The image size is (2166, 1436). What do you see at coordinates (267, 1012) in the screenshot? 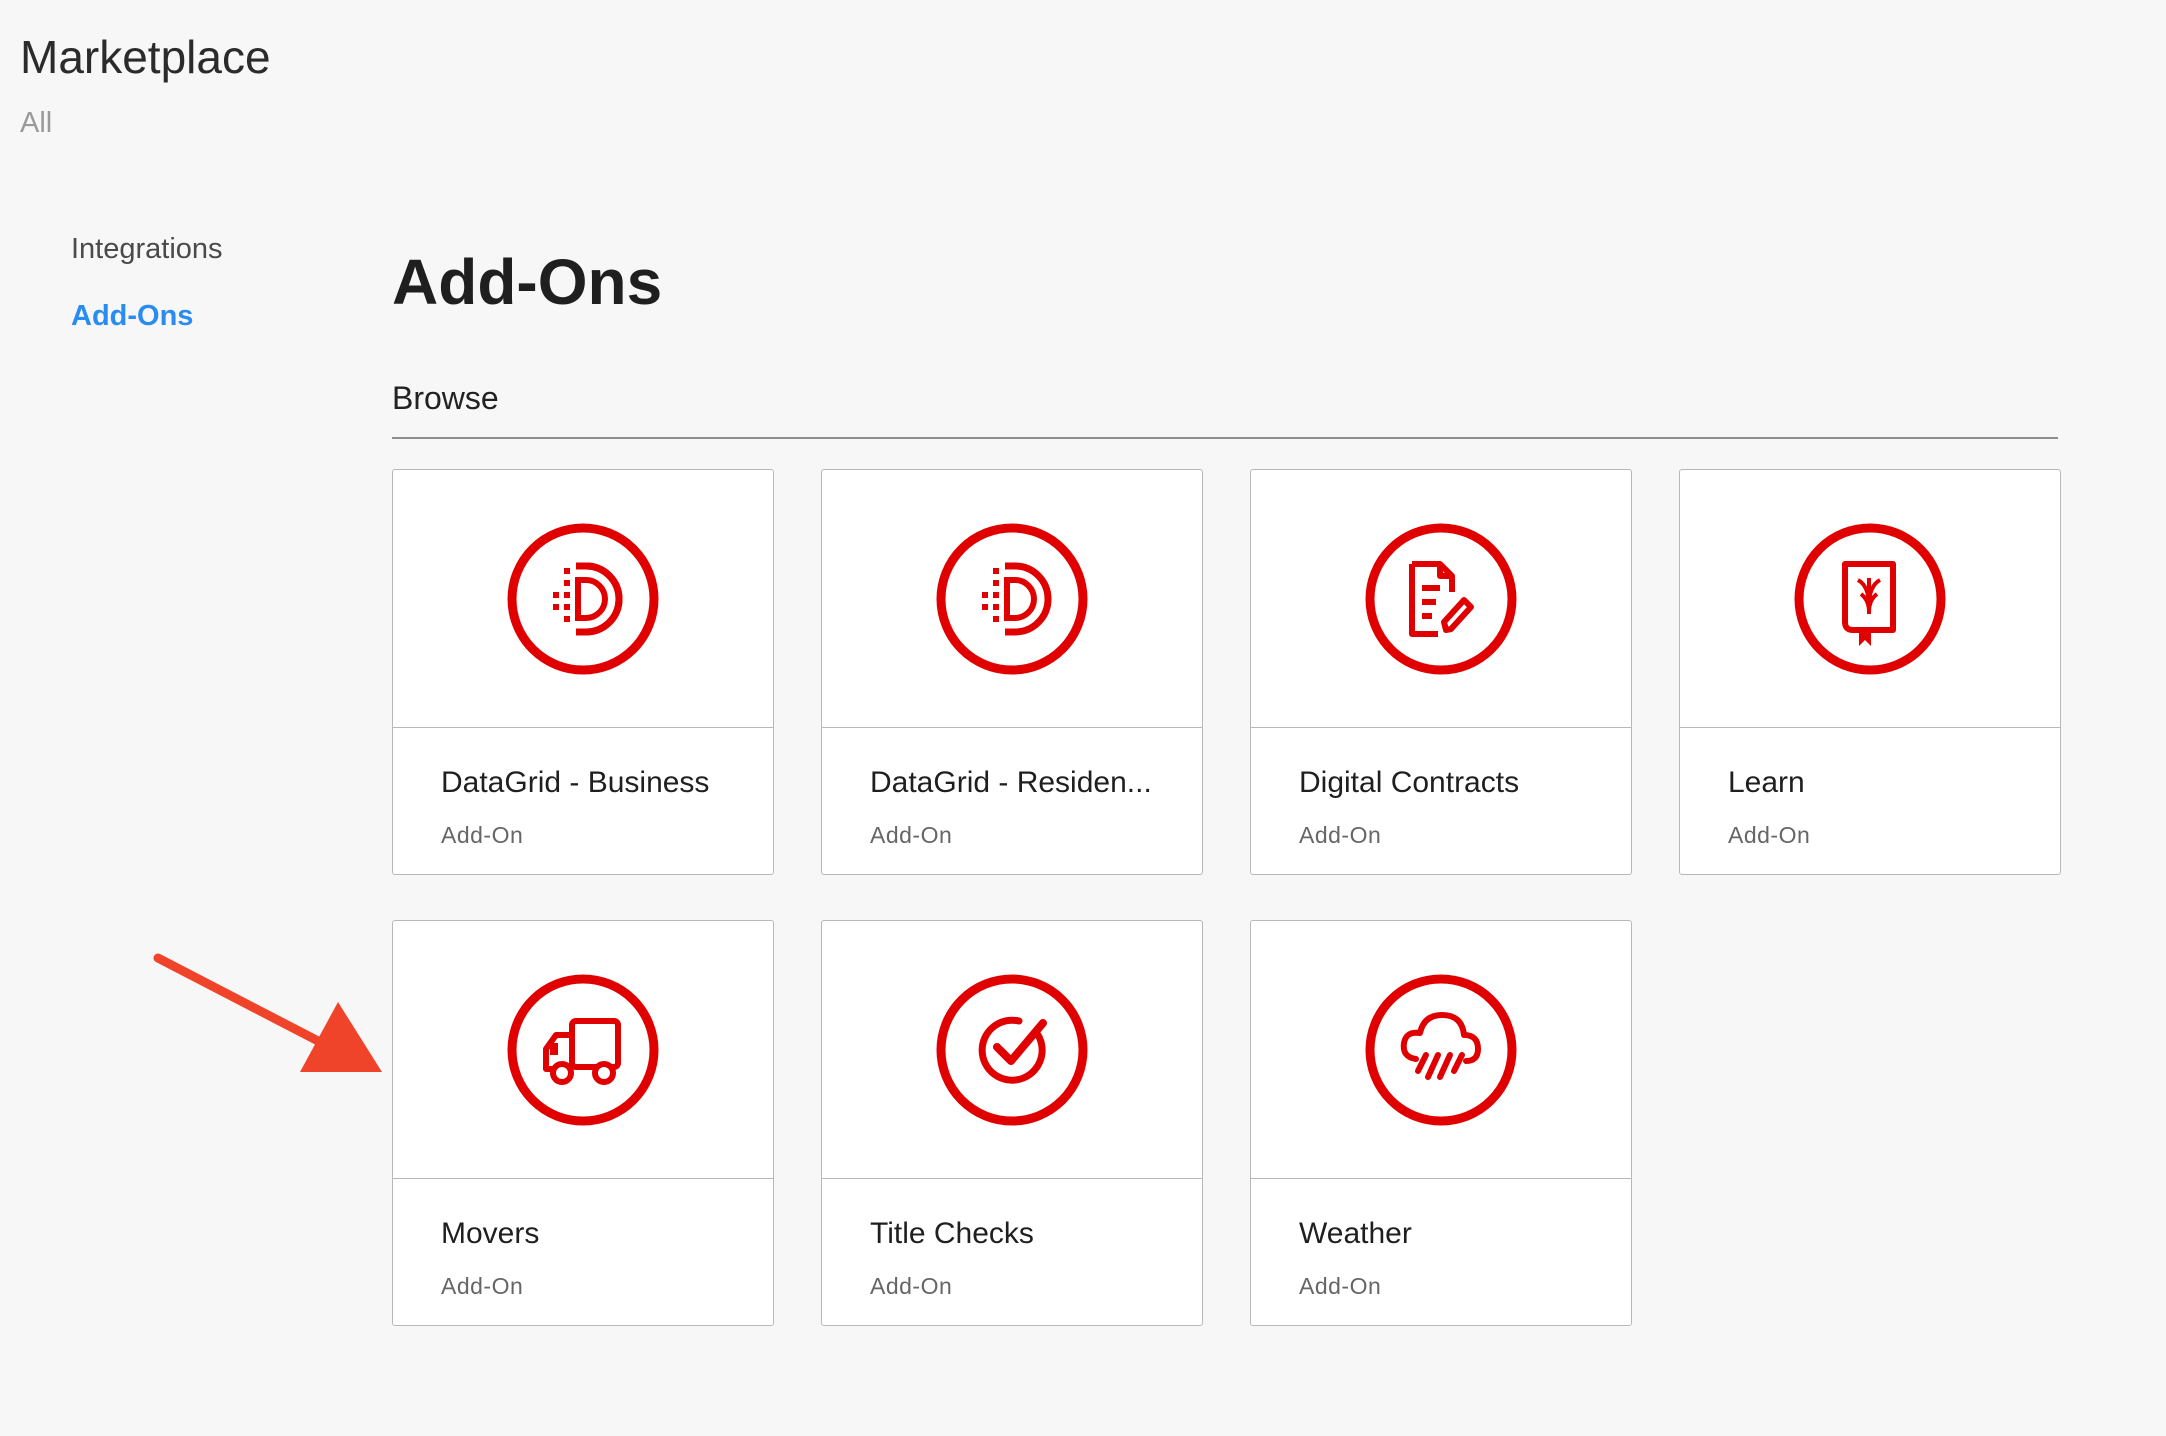
I see `annotation-arrow-icon` at bounding box center [267, 1012].